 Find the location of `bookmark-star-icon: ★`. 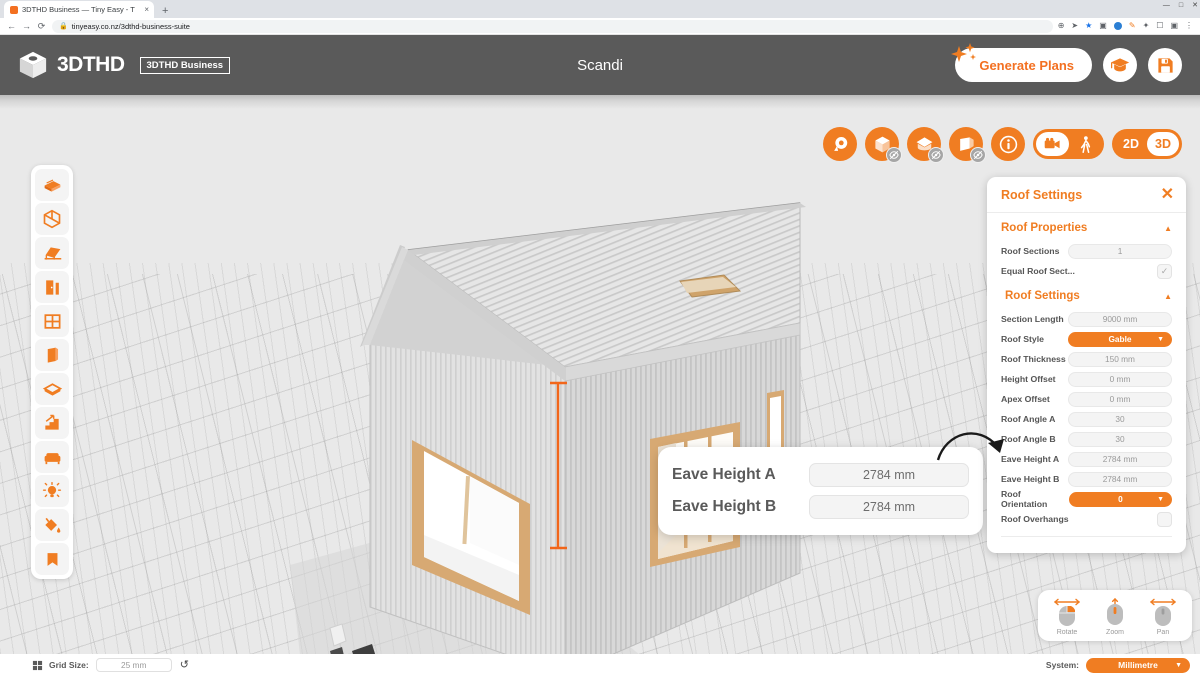

bookmark-star-icon: ★ is located at coordinates (1088, 26).